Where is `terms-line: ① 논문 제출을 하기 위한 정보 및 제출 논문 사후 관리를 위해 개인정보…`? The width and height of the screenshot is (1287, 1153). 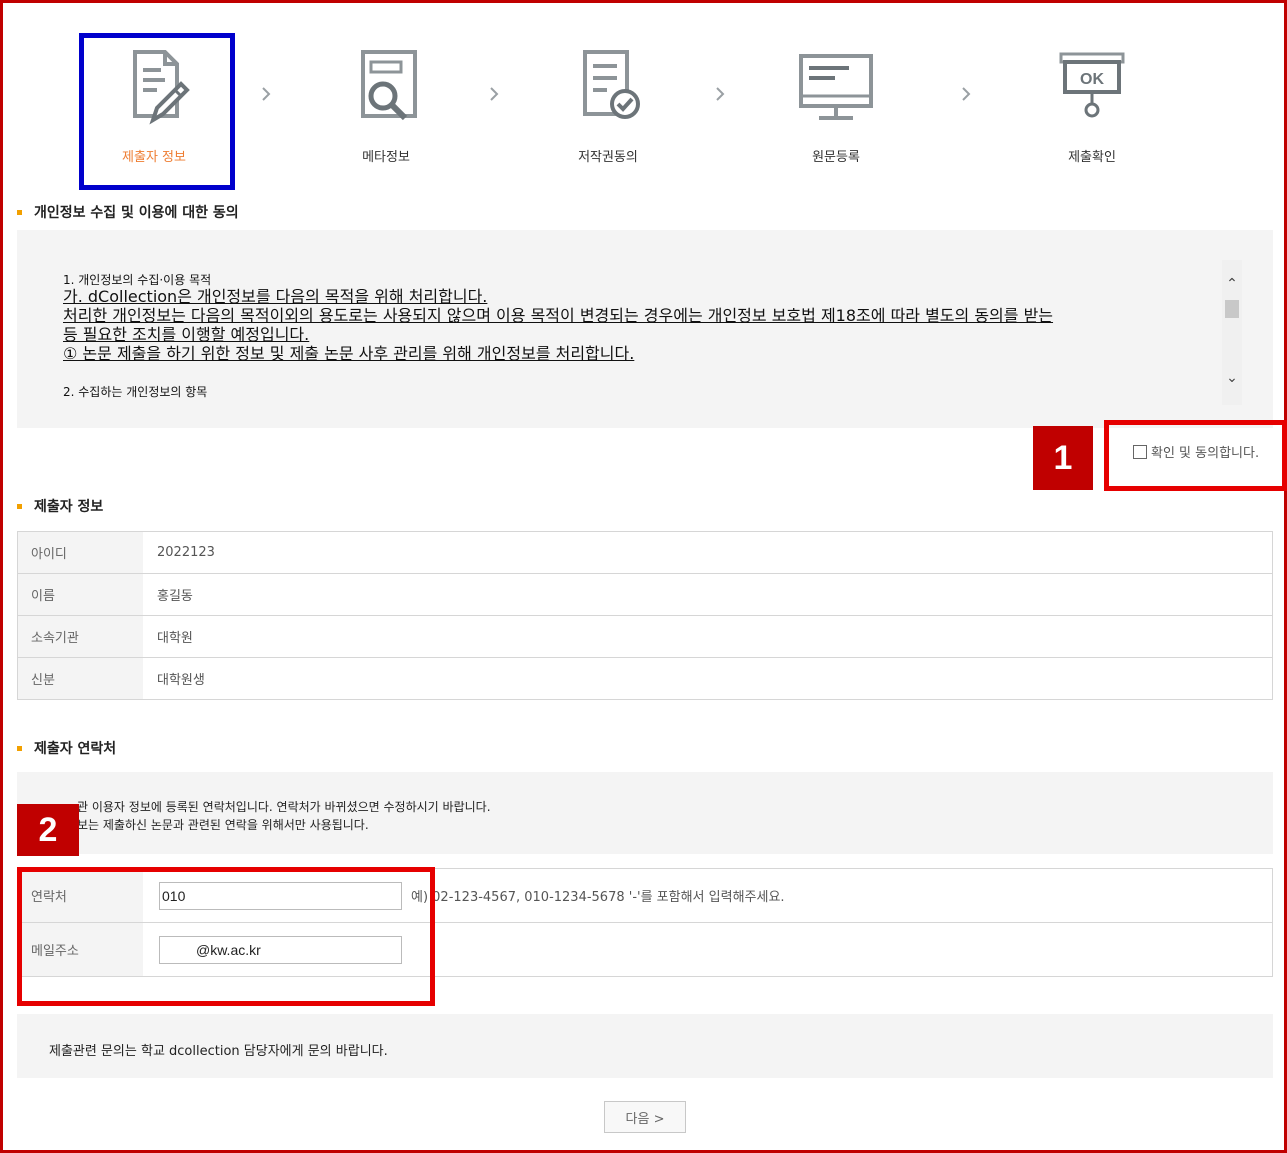 terms-line: ① 논문 제출을 하기 위한 정보 및 제출 논문 사후 관리를 위해 개인정보… is located at coordinates (349, 353).